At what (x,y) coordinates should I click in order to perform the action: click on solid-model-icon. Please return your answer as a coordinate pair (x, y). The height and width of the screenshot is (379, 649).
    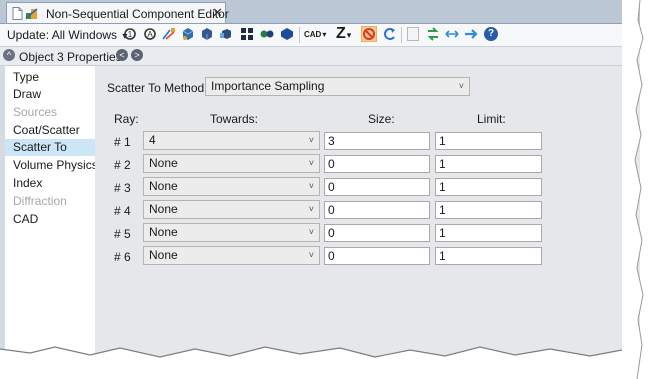
    Looking at the image, I should click on (207, 34).